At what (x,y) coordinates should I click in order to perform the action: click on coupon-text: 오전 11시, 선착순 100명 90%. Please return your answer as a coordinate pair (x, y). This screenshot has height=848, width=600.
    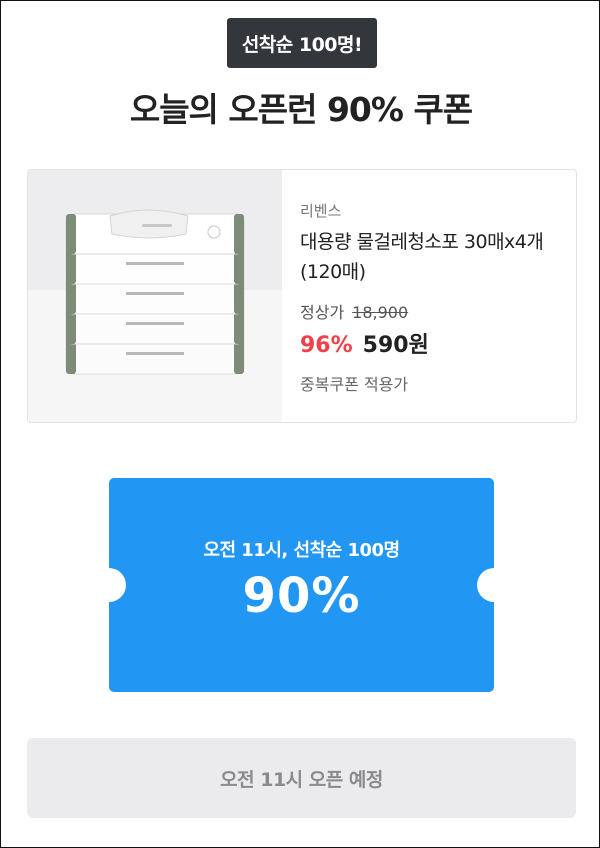
    Looking at the image, I should click on (301, 580).